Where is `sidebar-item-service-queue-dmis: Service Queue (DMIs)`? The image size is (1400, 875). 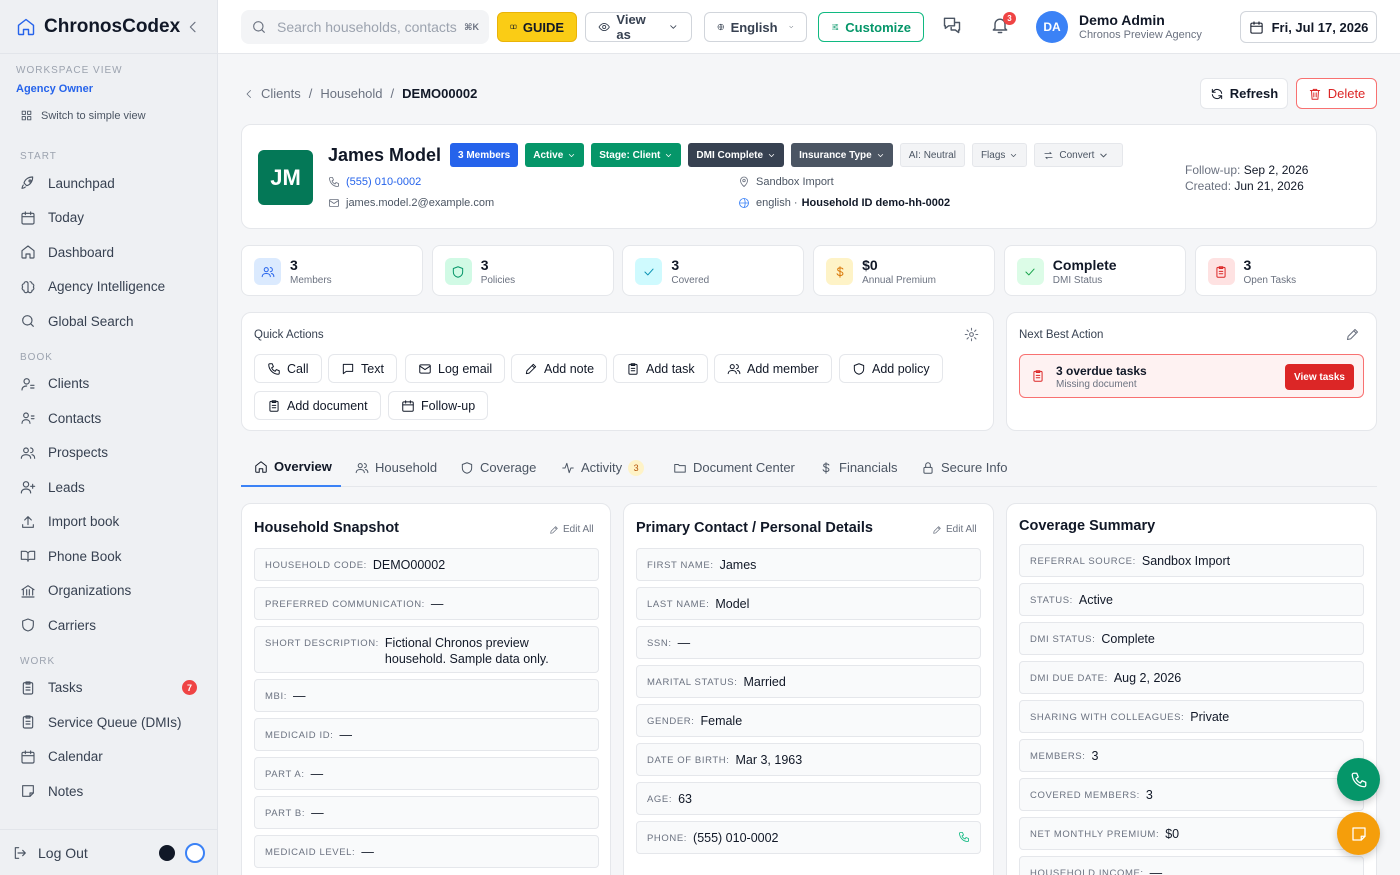 sidebar-item-service-queue-dmis: Service Queue (DMIs) is located at coordinates (108, 722).